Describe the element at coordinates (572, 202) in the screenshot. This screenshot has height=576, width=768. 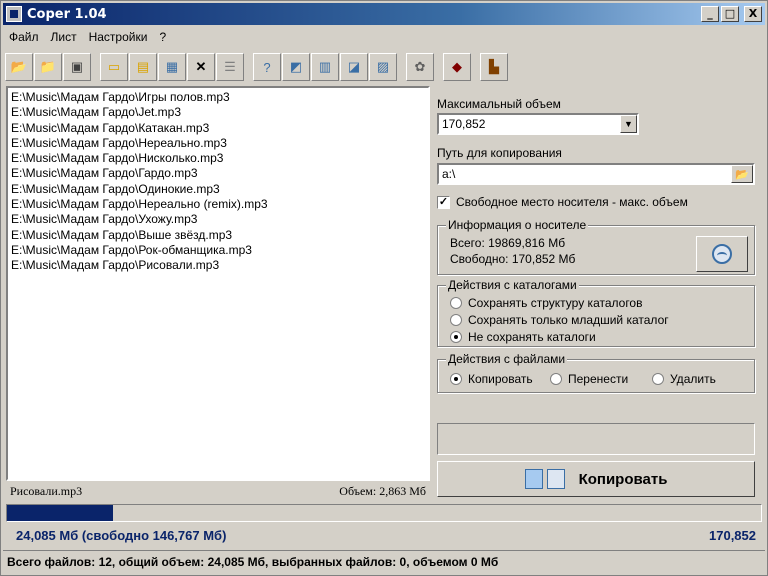
I see `free-space-label: Свободное место носителя - макс. объем` at that location.